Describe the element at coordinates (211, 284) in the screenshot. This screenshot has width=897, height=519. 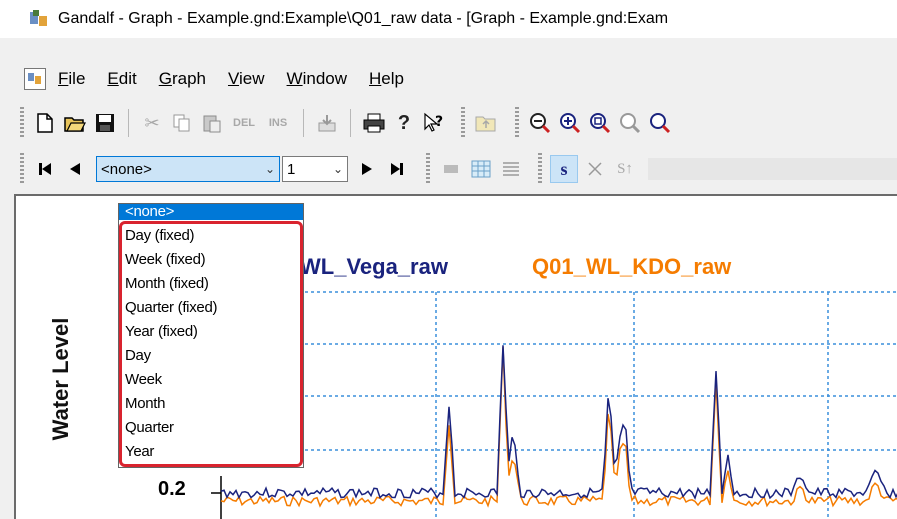
I see `dropdown-option: Month (fixed)` at that location.